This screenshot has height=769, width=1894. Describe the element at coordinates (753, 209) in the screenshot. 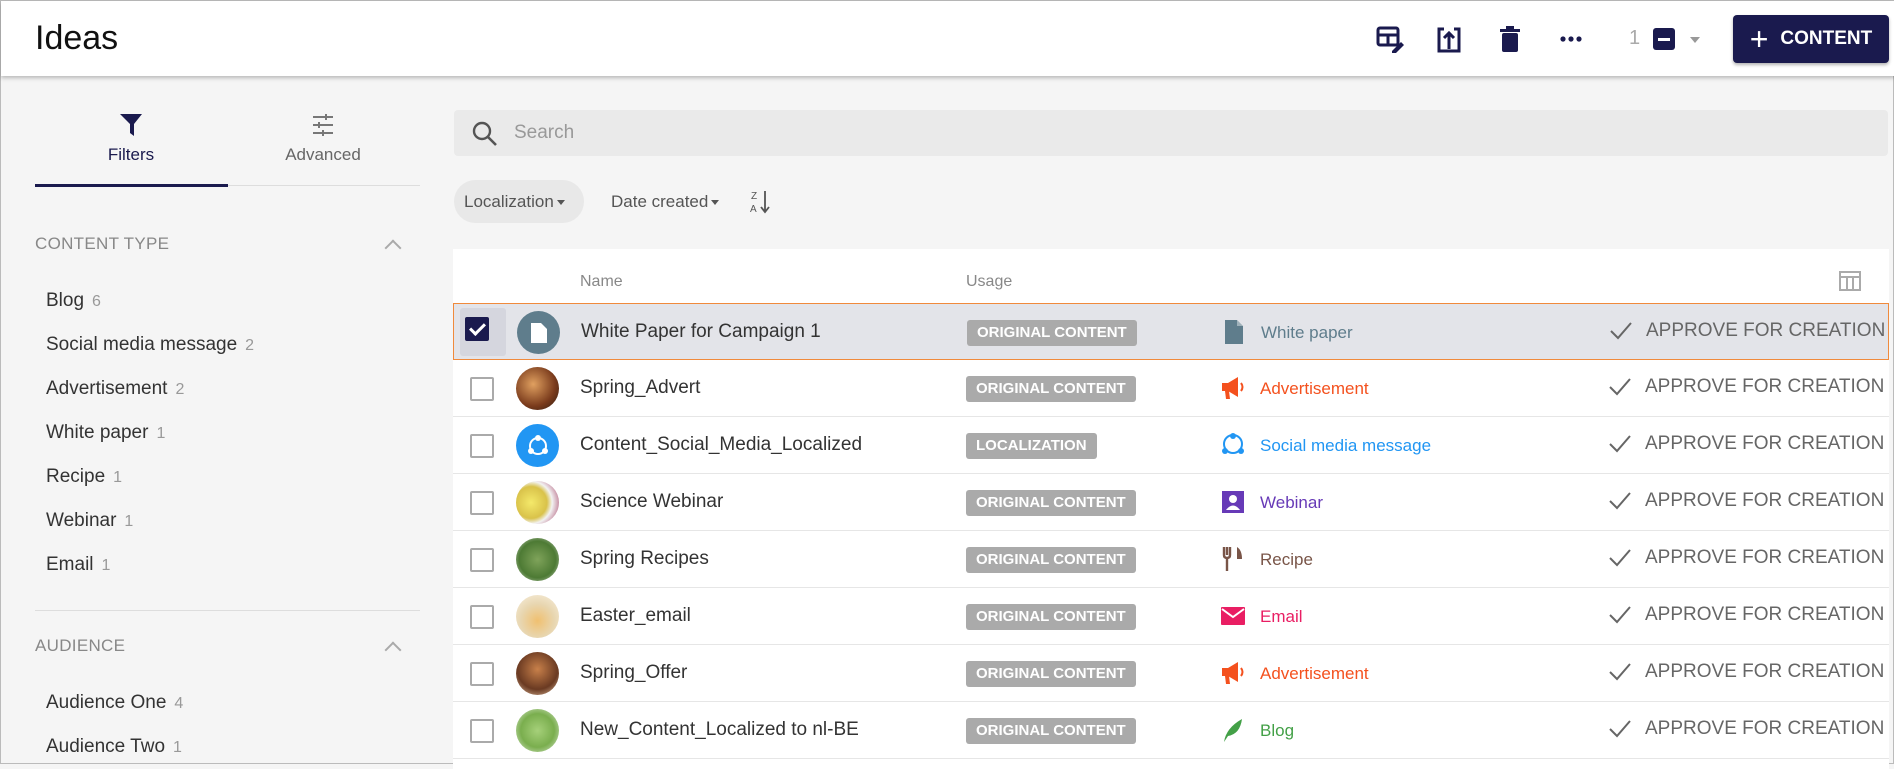

I see `svg-text: A` at that location.